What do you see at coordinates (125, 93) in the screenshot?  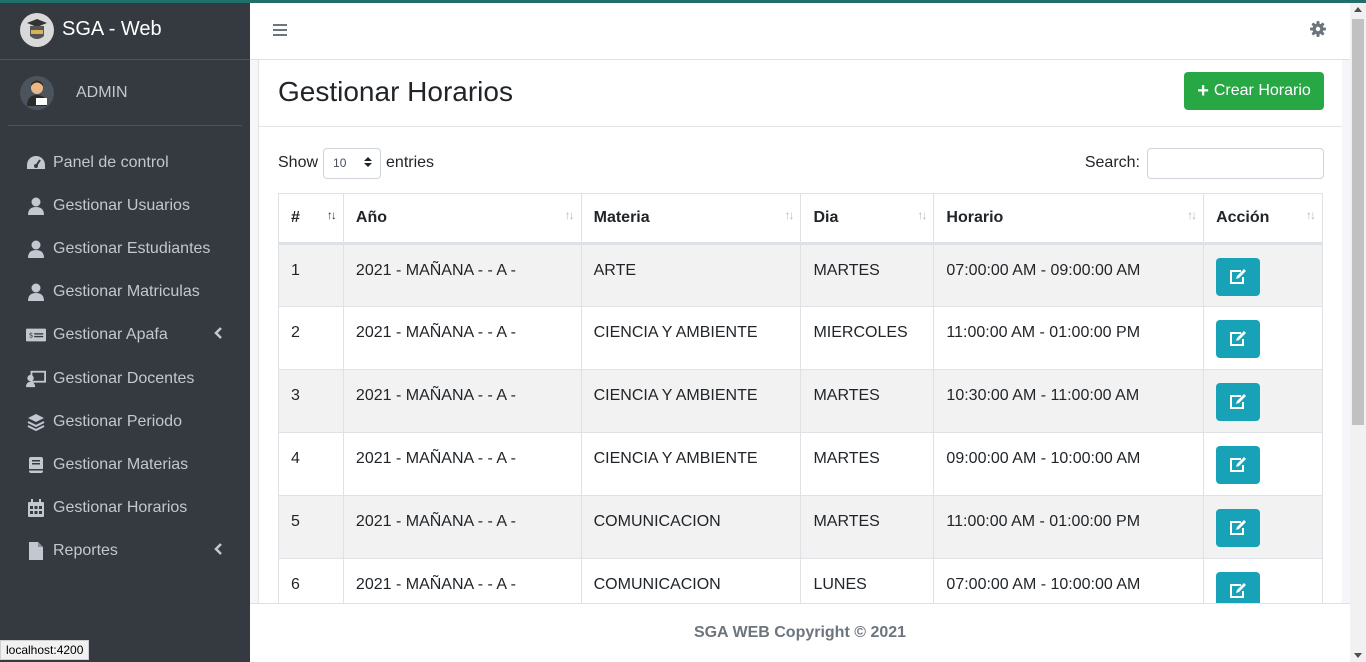 I see `user-panel: ADMIN` at bounding box center [125, 93].